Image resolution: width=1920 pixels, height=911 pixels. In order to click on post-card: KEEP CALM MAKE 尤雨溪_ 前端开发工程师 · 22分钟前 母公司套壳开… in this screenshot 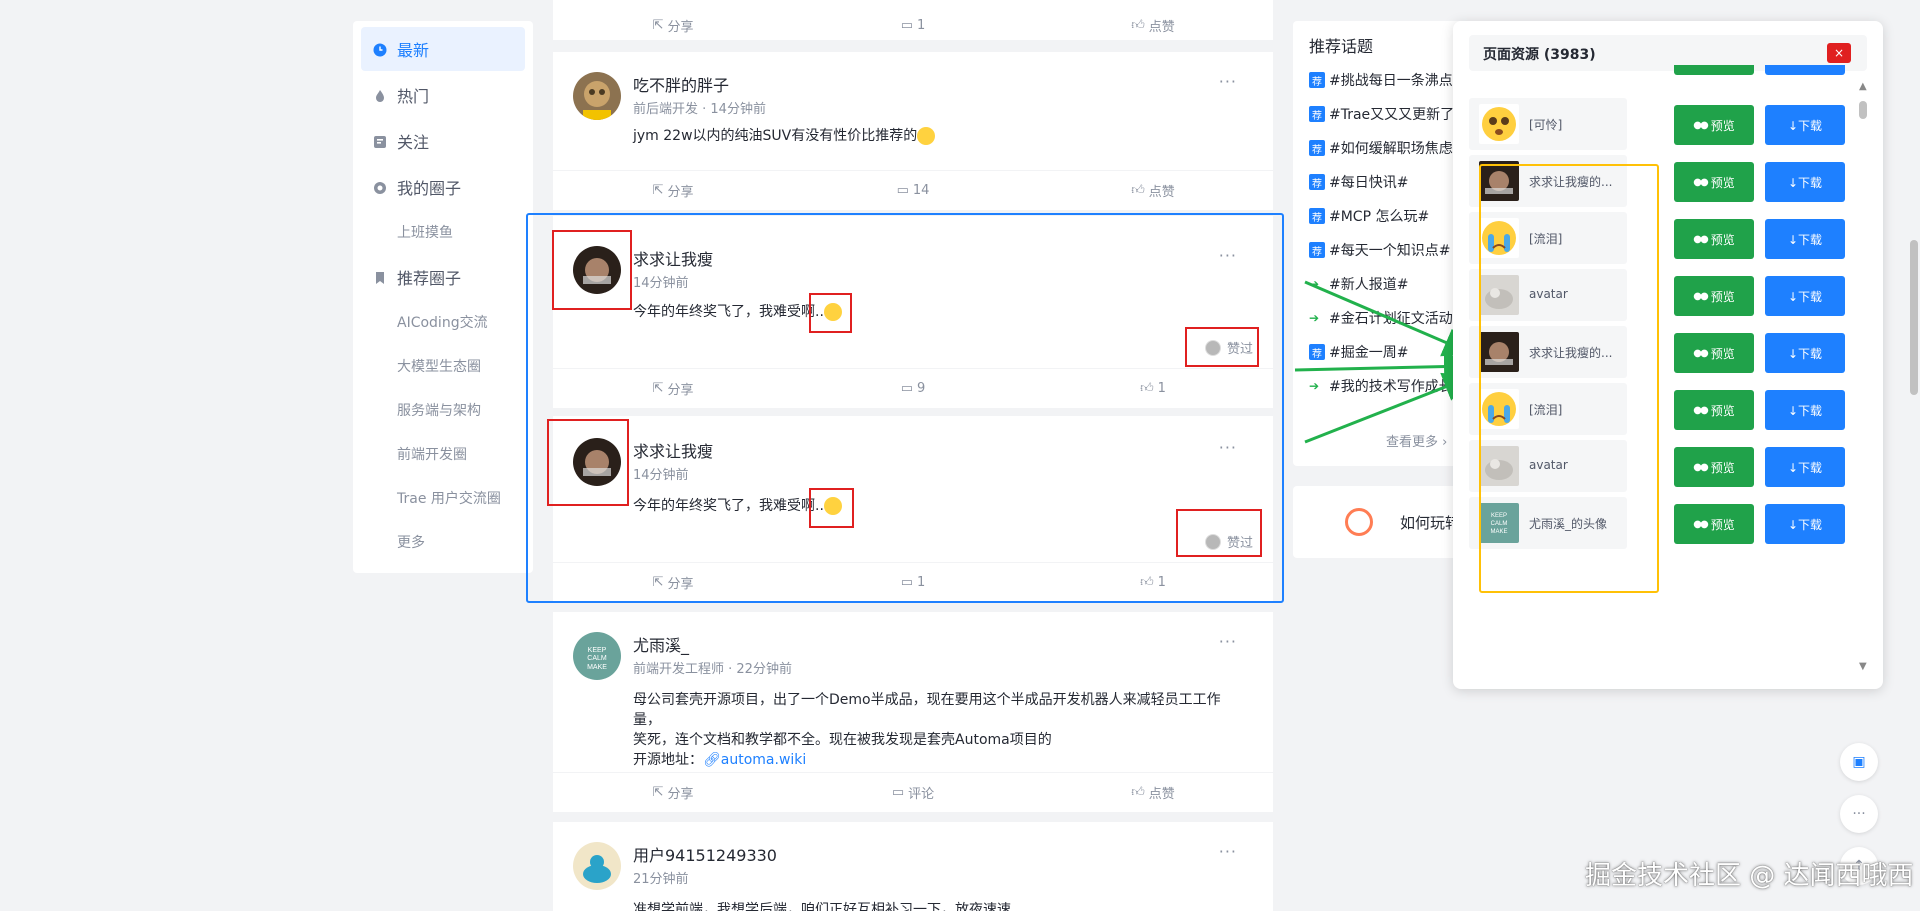, I will do `click(913, 712)`.